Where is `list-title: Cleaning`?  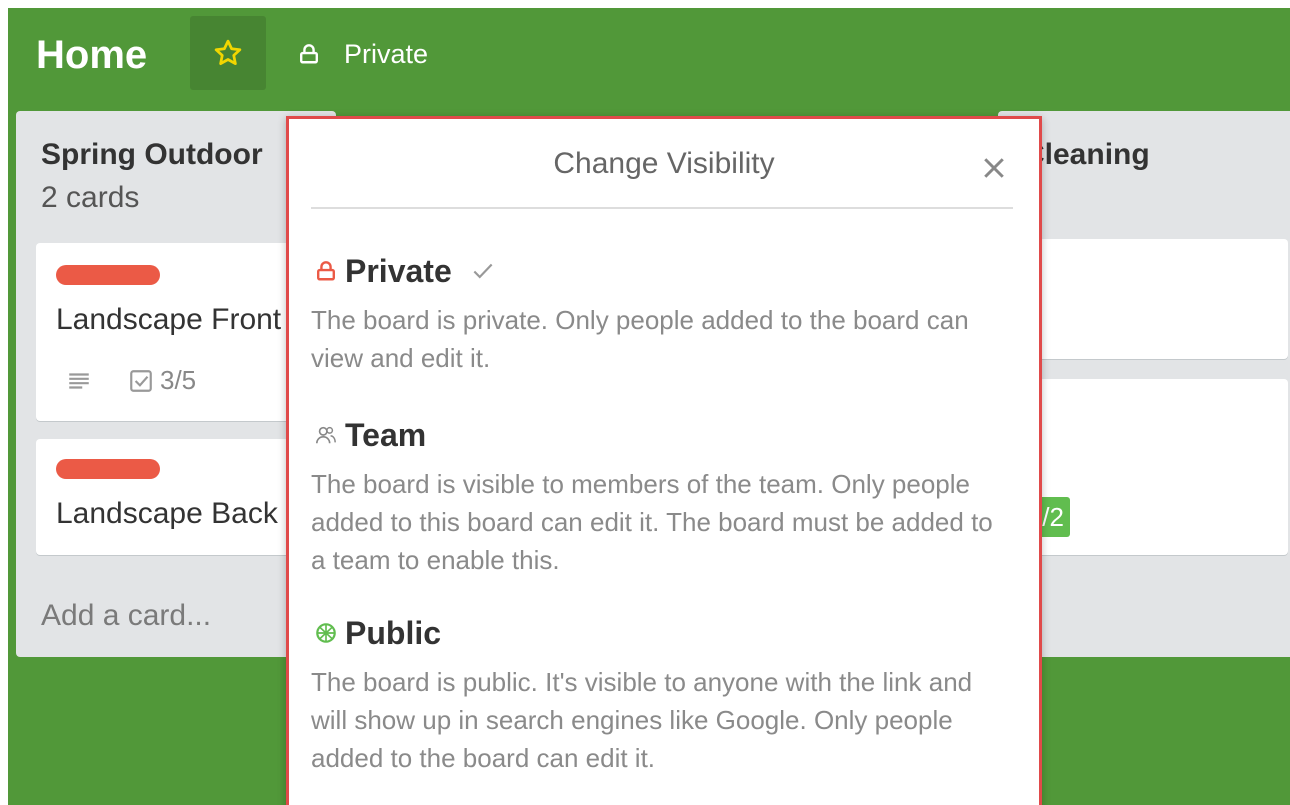
list-title: Cleaning is located at coordinates (1086, 155).